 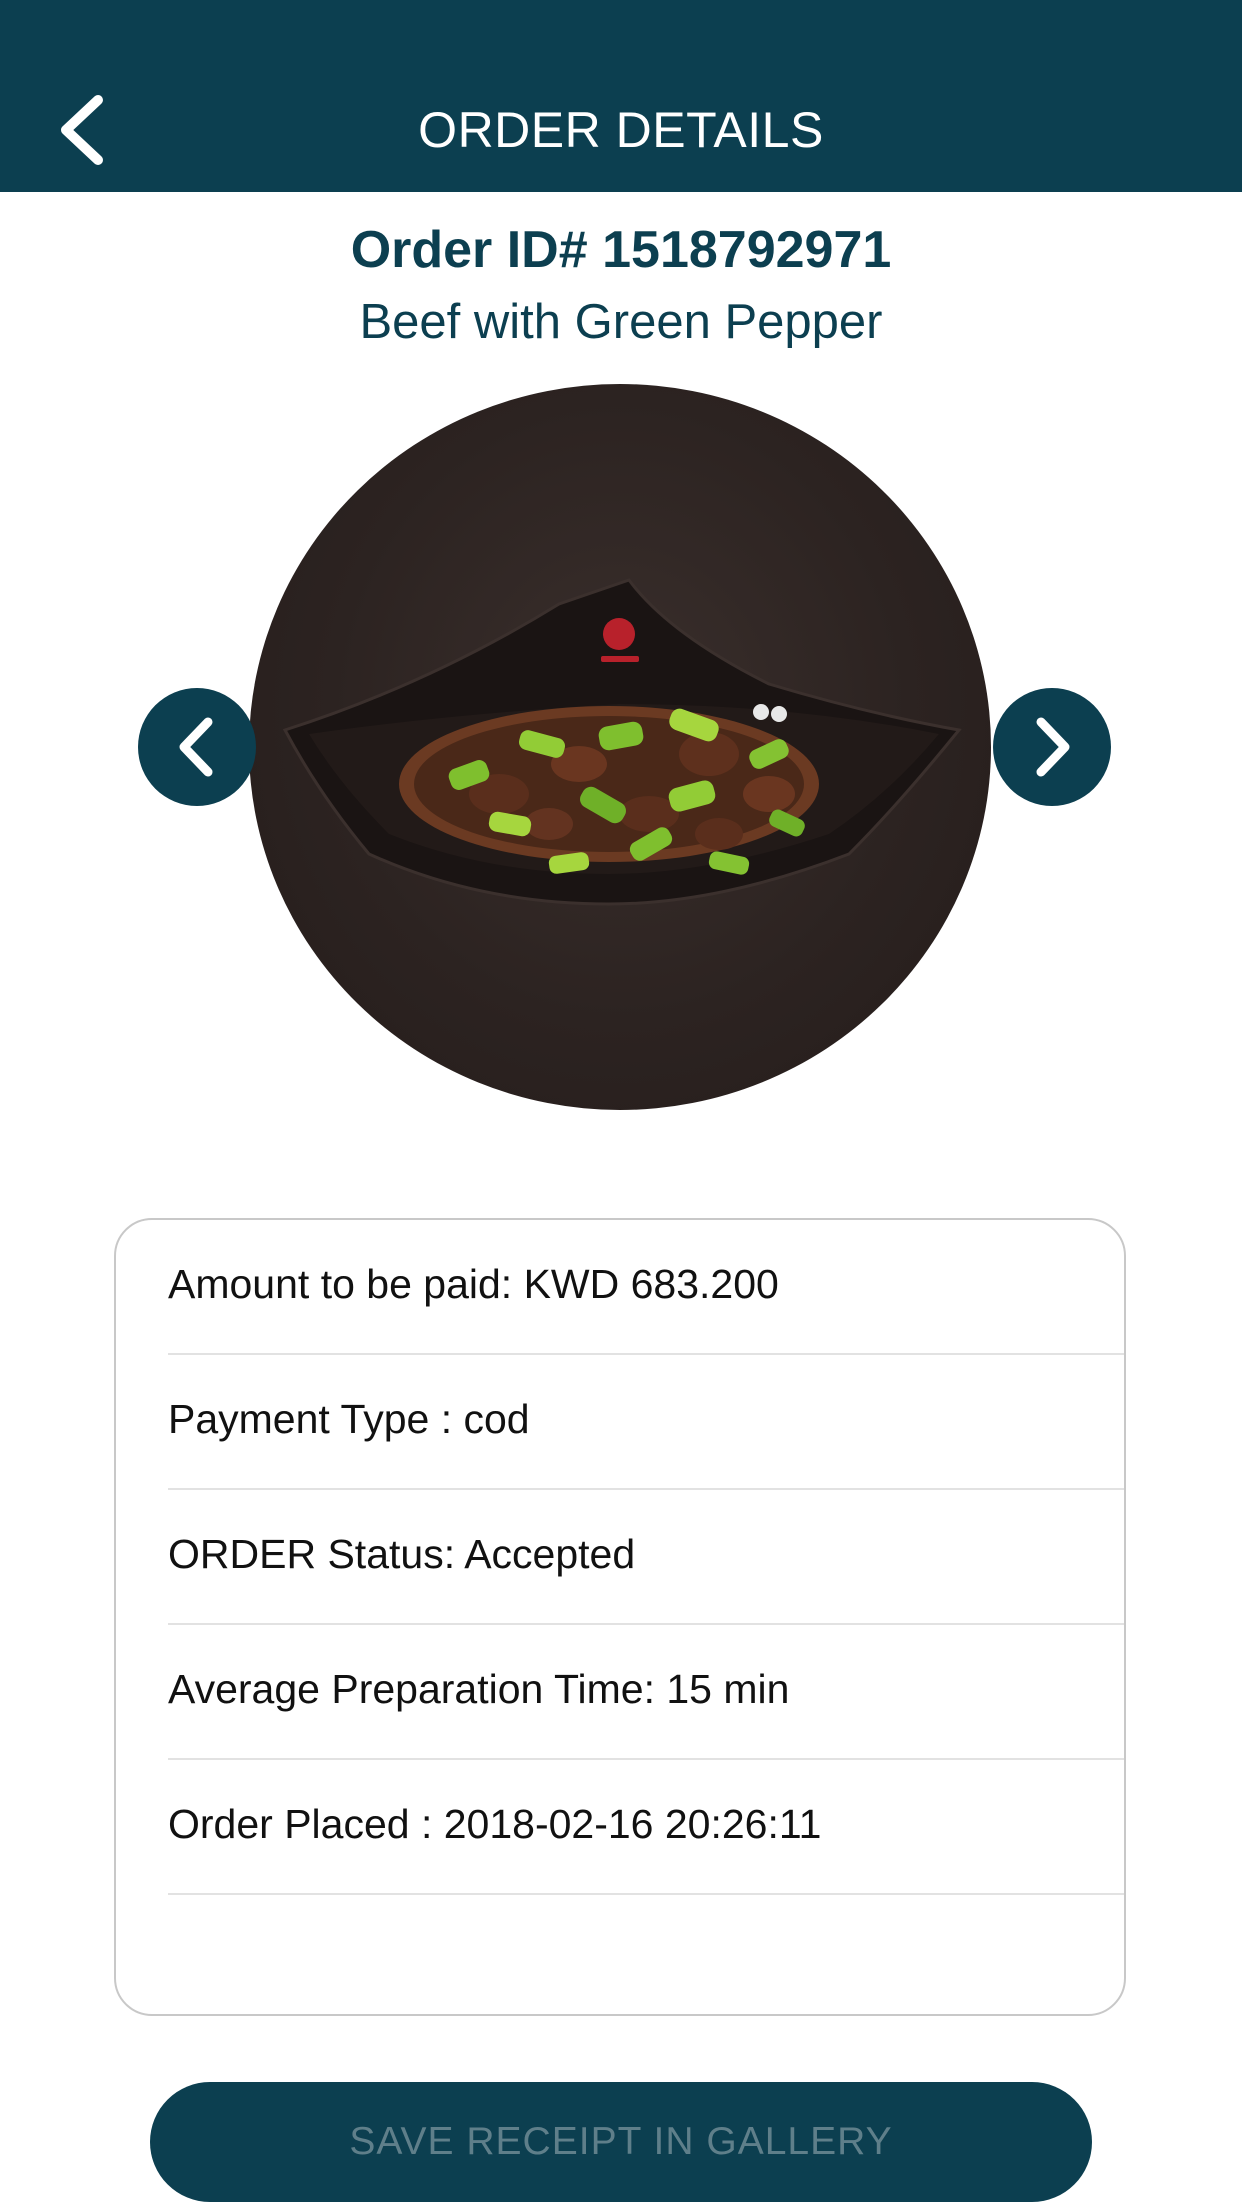 I want to click on chevron-right-icon, so click(x=1053, y=747).